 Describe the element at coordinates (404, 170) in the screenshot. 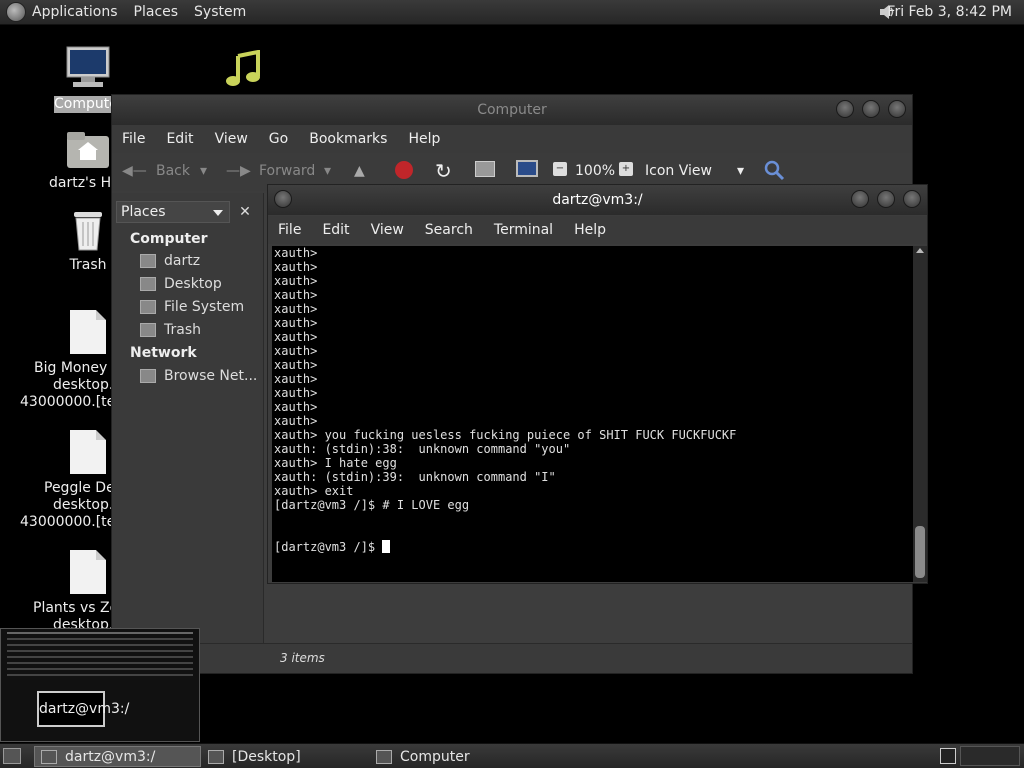

I see `stop-icon` at that location.